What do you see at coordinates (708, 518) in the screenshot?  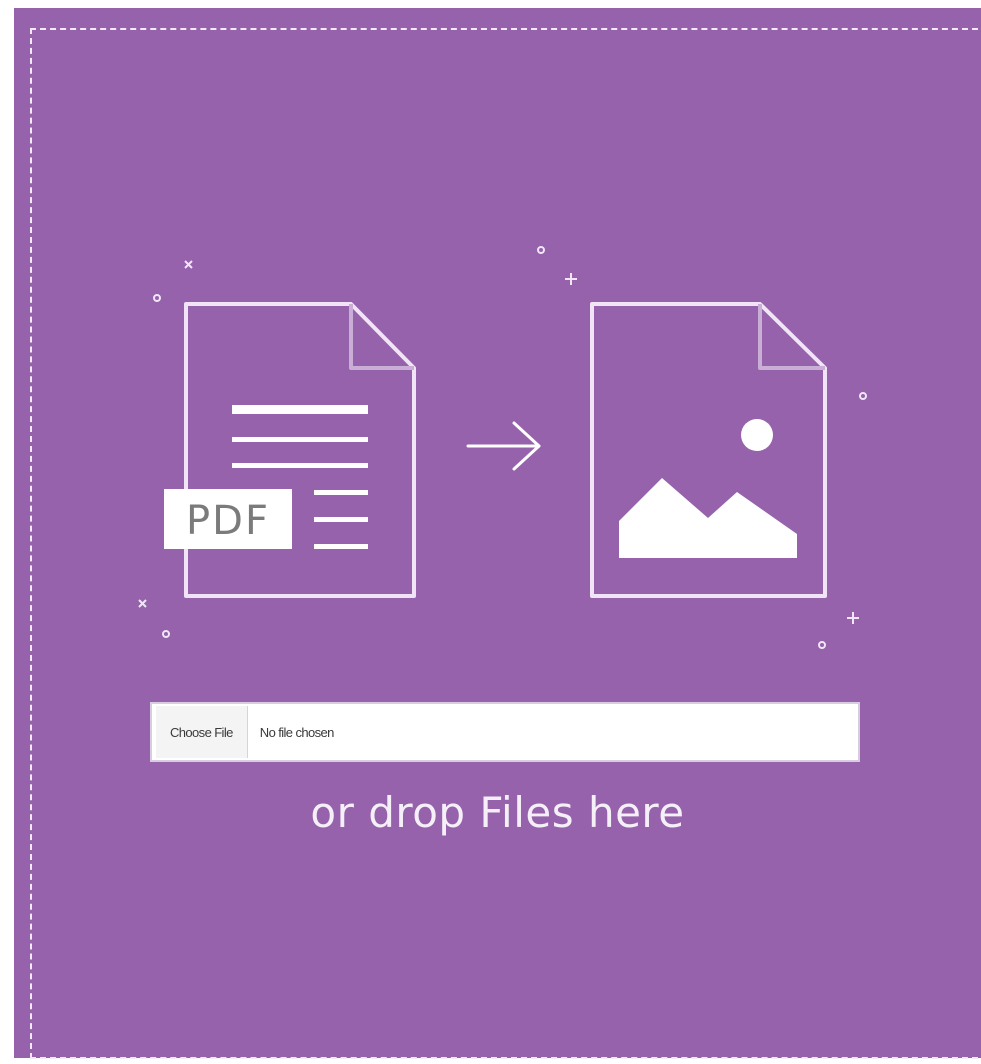 I see `mountains-icon` at bounding box center [708, 518].